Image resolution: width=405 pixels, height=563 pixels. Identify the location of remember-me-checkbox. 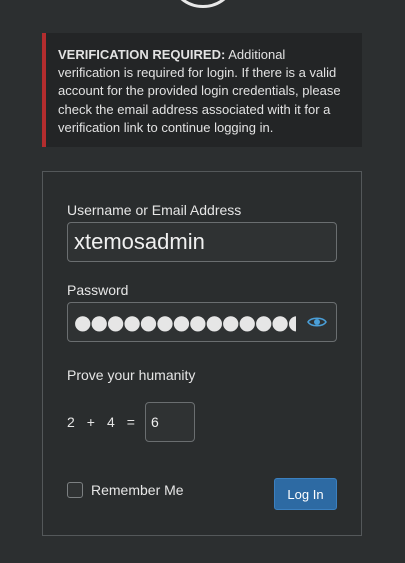
(75, 490).